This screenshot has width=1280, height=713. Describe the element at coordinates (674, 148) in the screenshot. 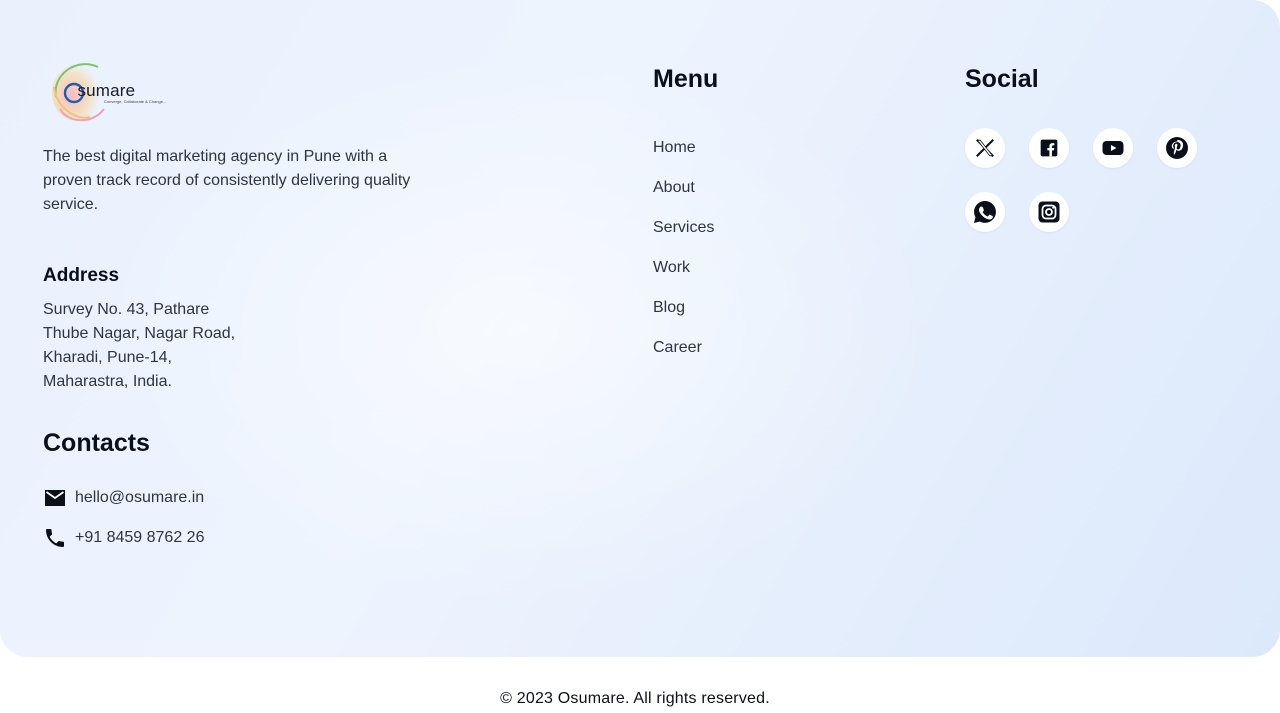

I see `menu-item-home: Home` at that location.